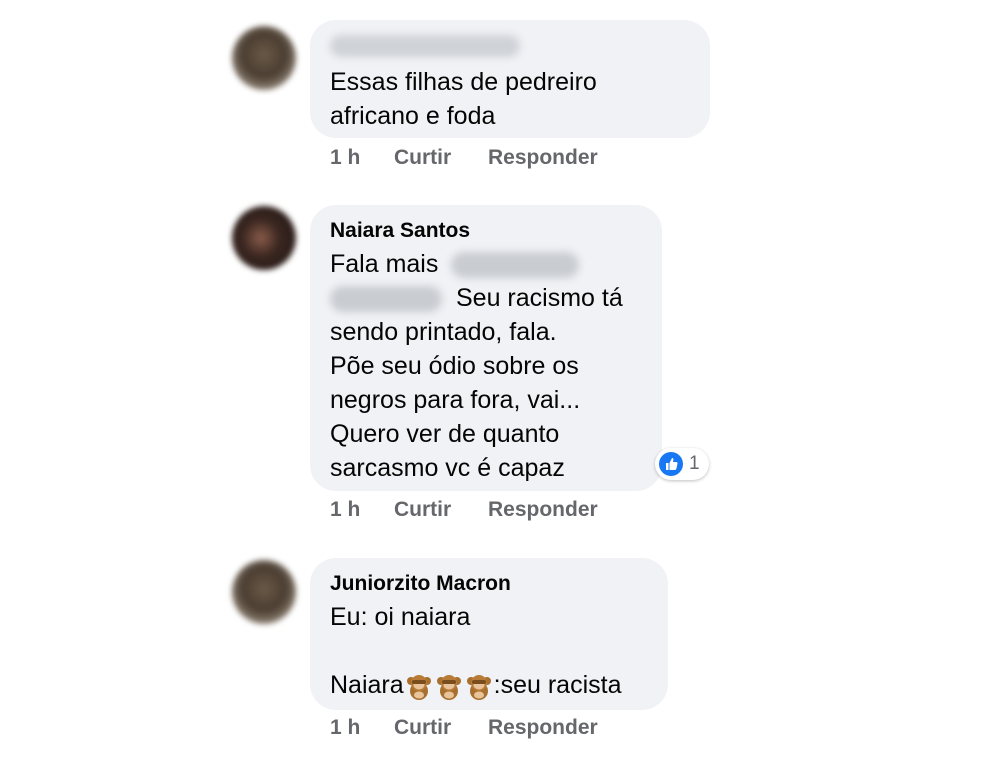  Describe the element at coordinates (694, 463) in the screenshot. I see `reaction-count: 1` at that location.